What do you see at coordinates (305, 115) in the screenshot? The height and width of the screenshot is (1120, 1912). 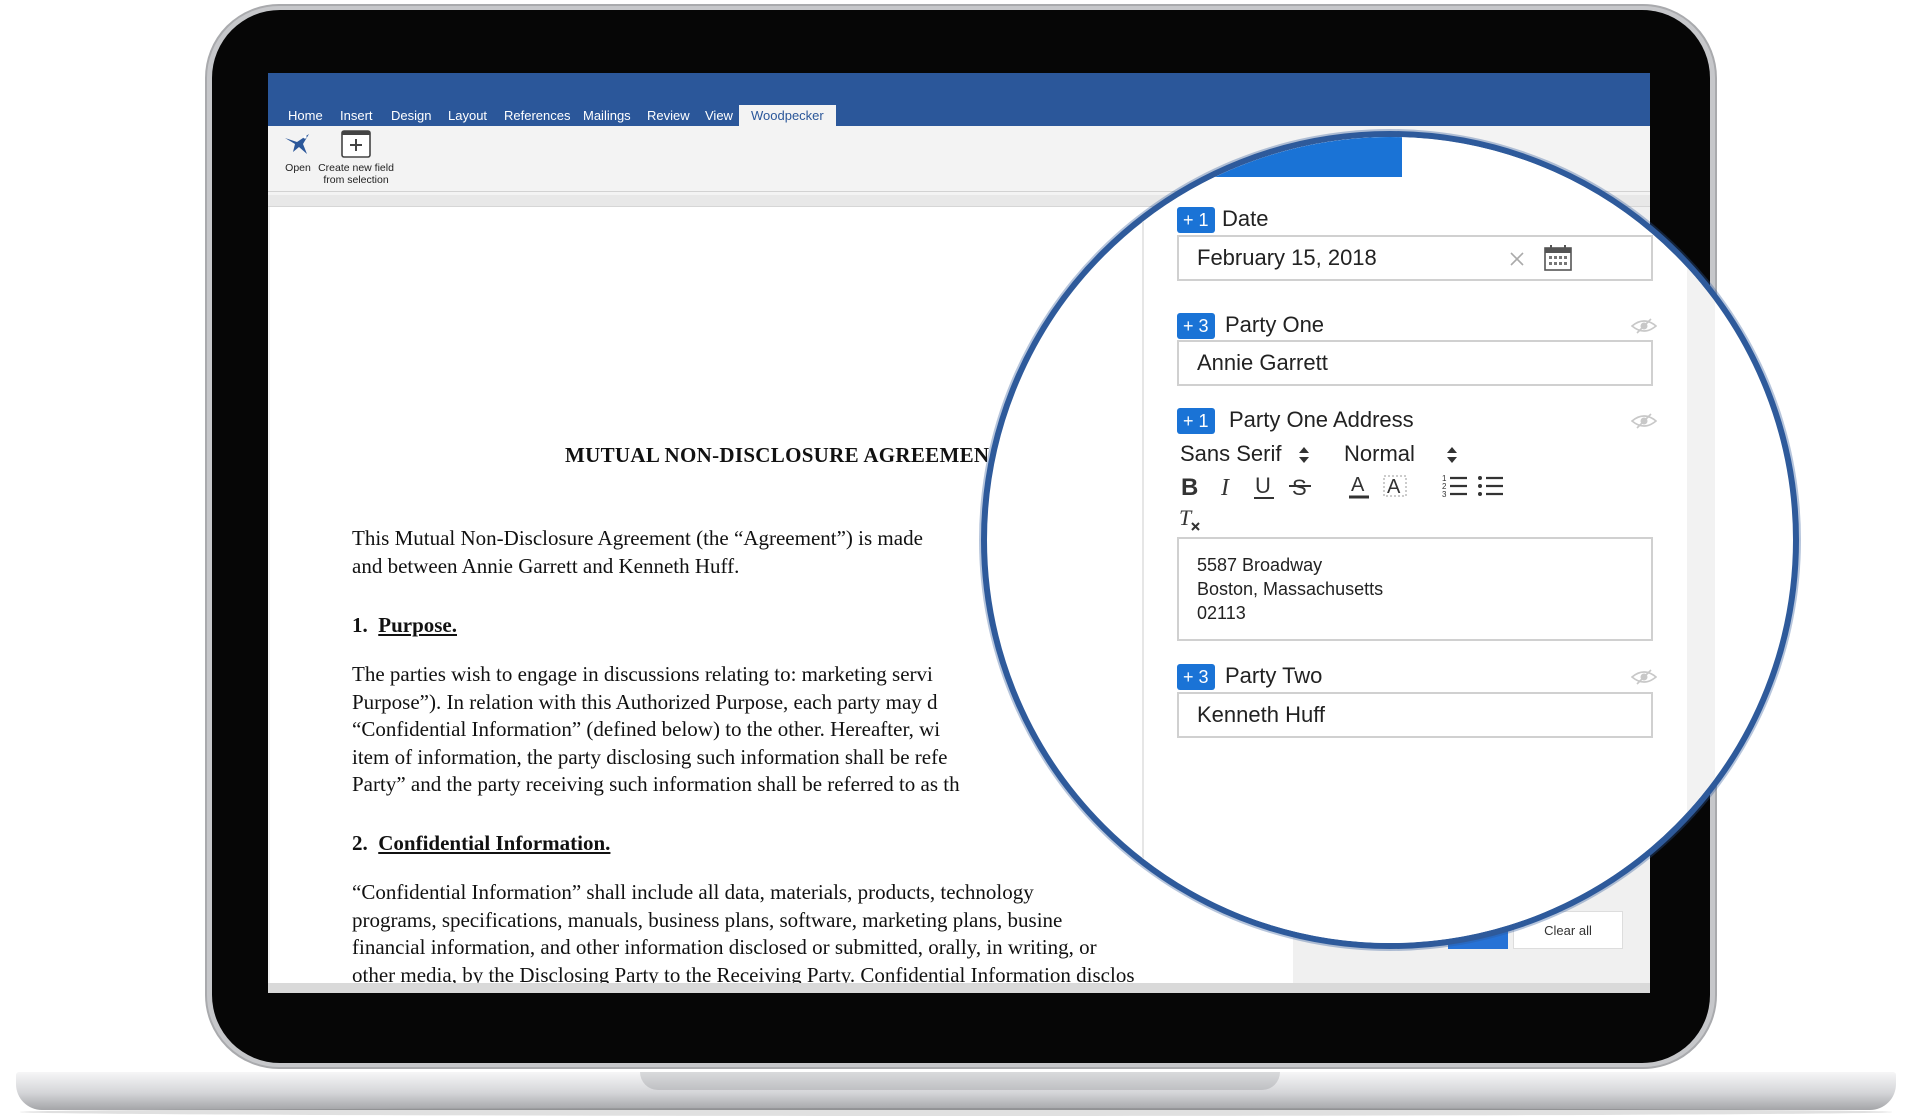 I see `tab-home: Home` at bounding box center [305, 115].